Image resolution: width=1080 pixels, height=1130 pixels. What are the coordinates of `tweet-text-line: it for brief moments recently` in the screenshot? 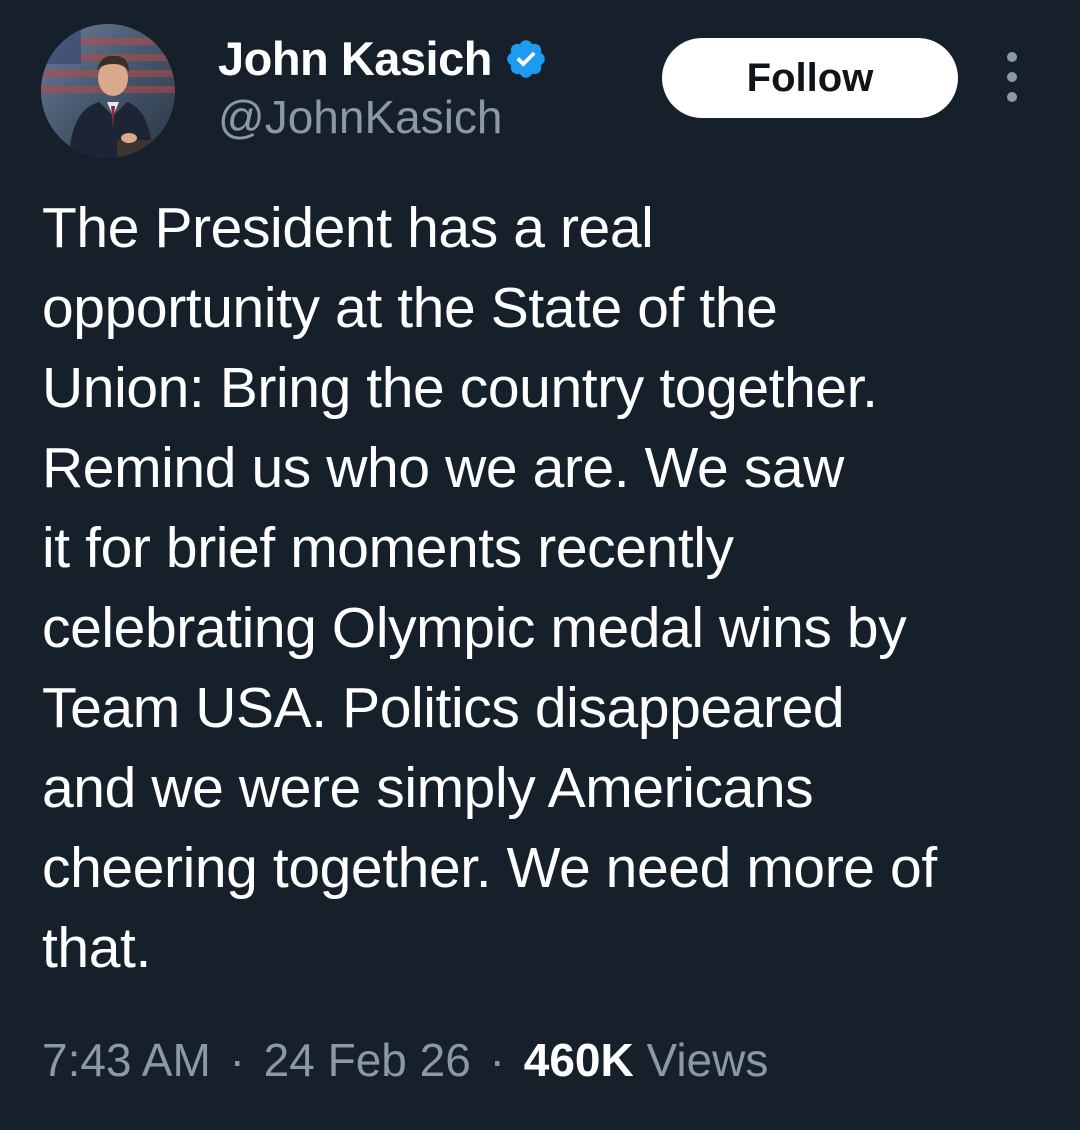 It's located at (388, 548).